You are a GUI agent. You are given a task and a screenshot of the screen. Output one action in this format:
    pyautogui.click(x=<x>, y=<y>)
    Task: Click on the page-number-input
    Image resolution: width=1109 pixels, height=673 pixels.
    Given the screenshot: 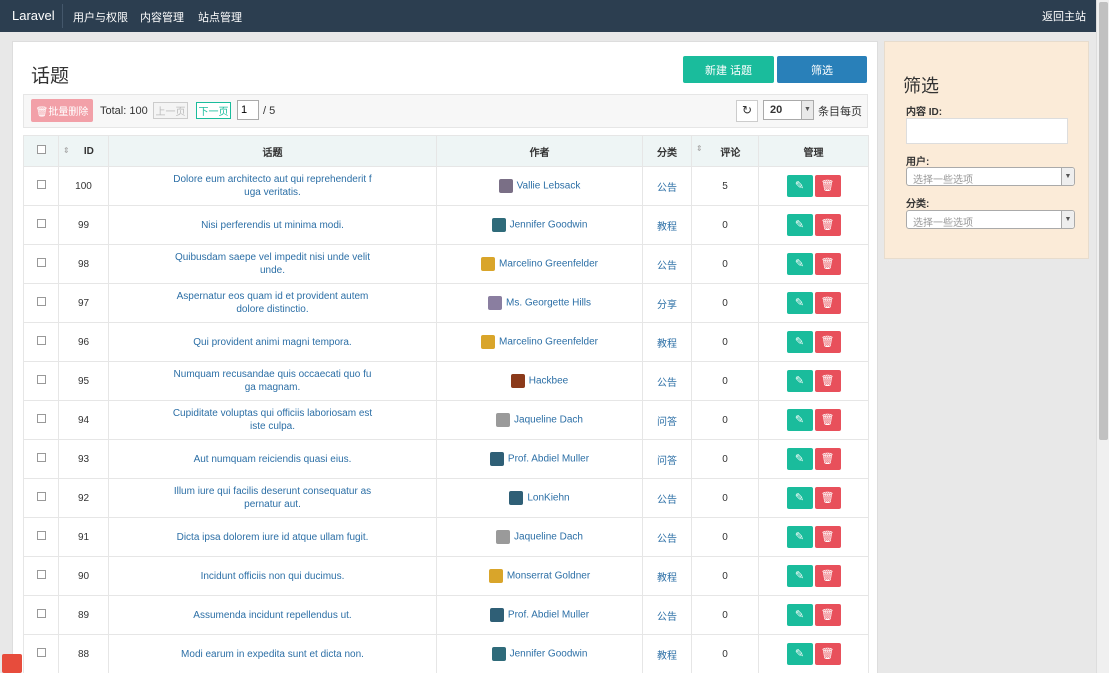 What is the action you would take?
    pyautogui.click(x=248, y=110)
    